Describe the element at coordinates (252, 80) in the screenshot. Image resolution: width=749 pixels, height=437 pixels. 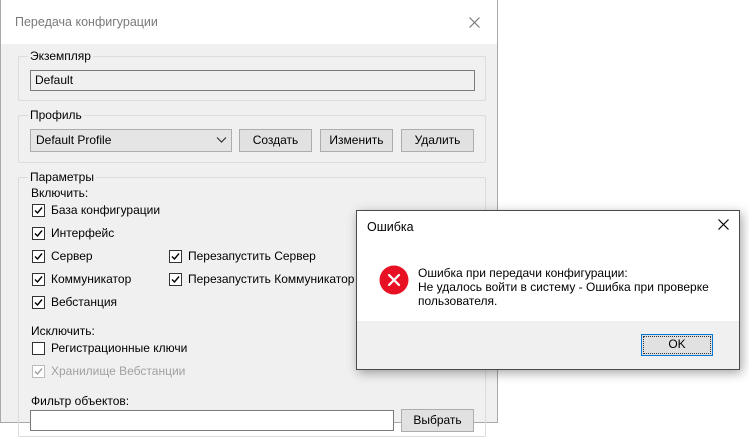
I see `instance-field: Default` at that location.